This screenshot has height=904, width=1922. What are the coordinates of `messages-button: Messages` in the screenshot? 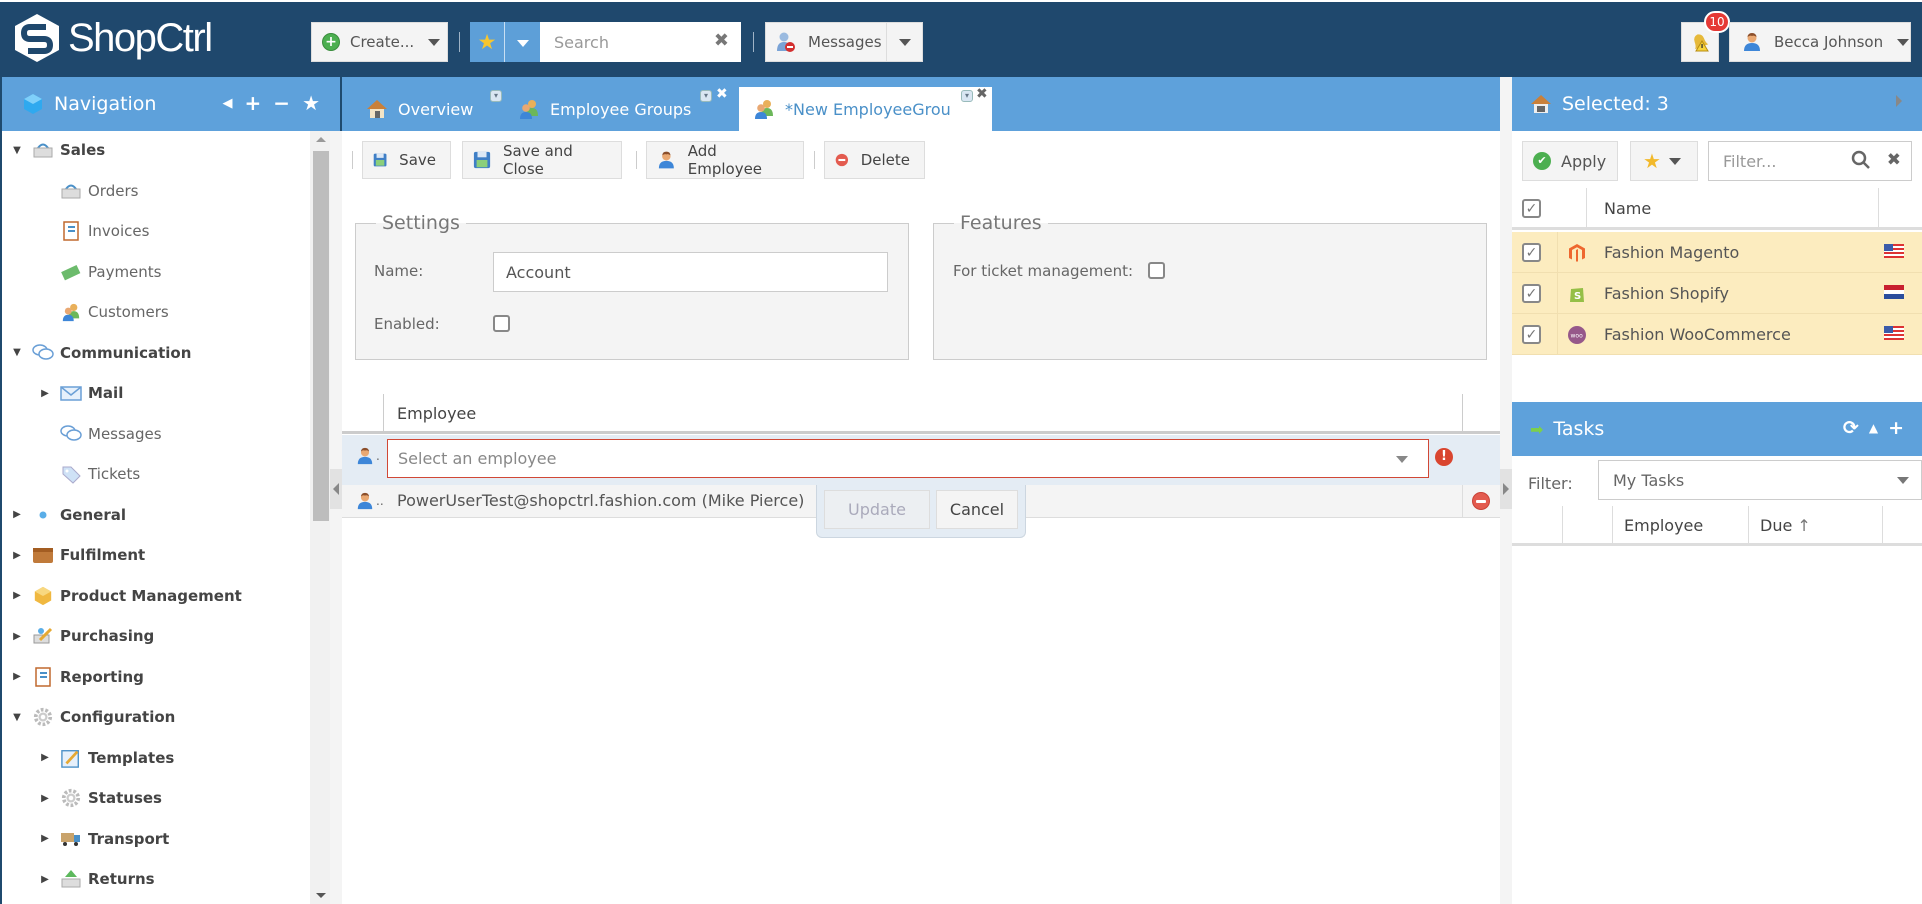 It's located at (844, 42).